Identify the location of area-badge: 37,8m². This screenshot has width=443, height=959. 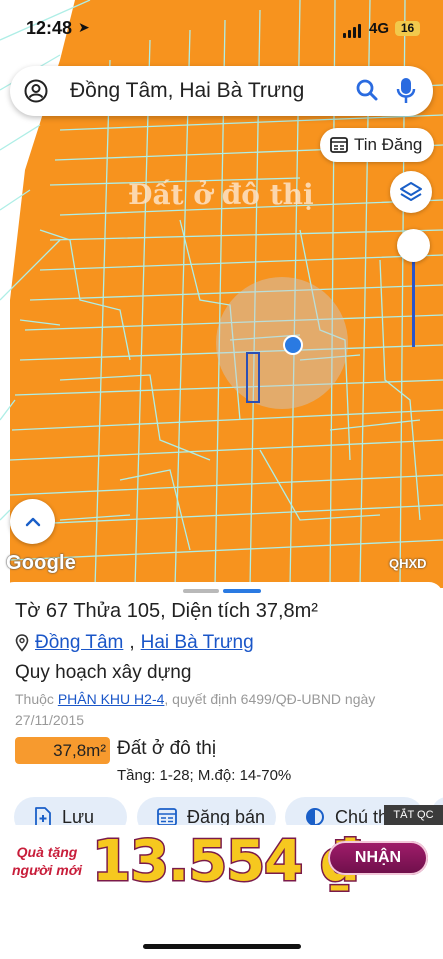
(62, 750).